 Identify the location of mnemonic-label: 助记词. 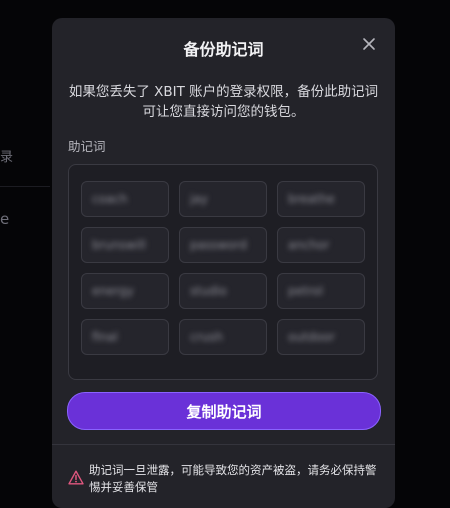
(87, 146).